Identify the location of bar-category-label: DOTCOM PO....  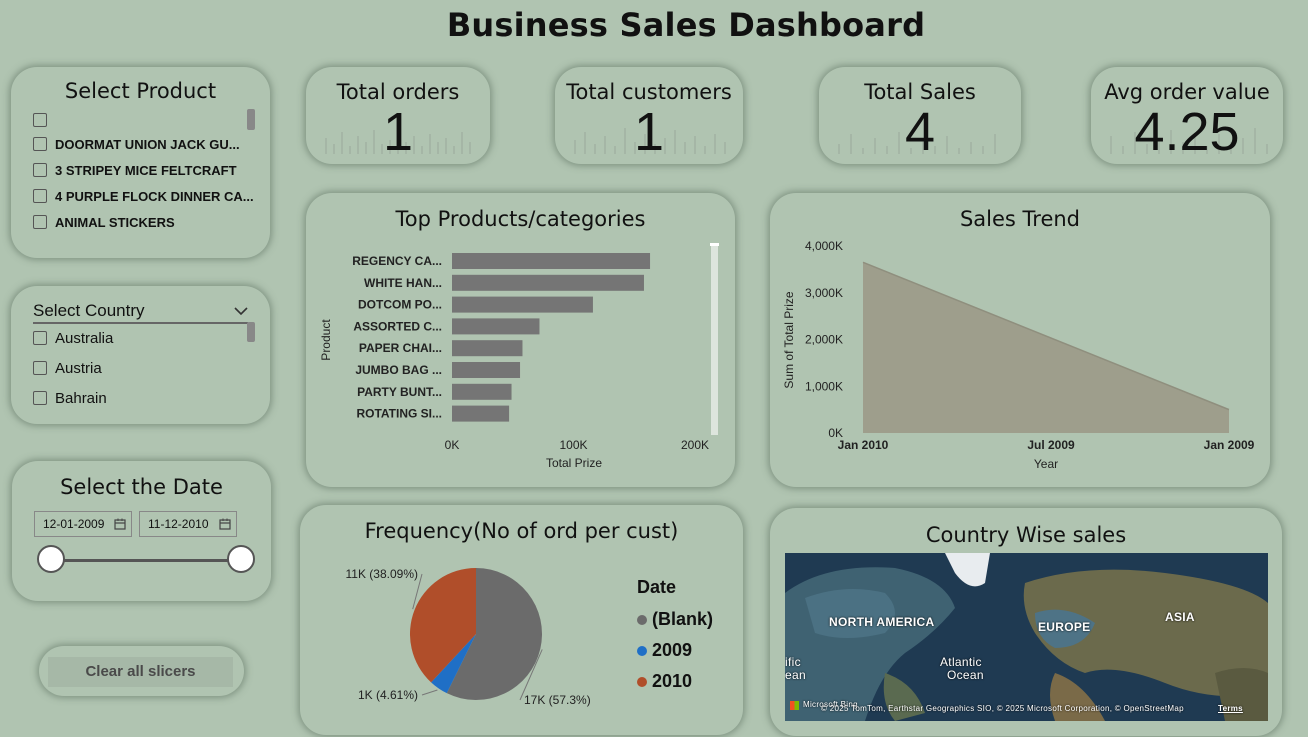
(400, 305).